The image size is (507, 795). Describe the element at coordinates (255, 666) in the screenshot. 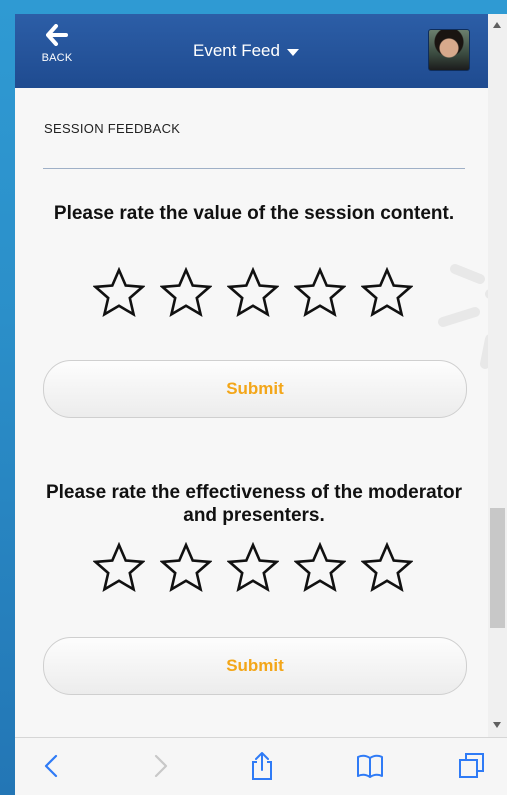

I see `submit-button-2: Submit` at that location.